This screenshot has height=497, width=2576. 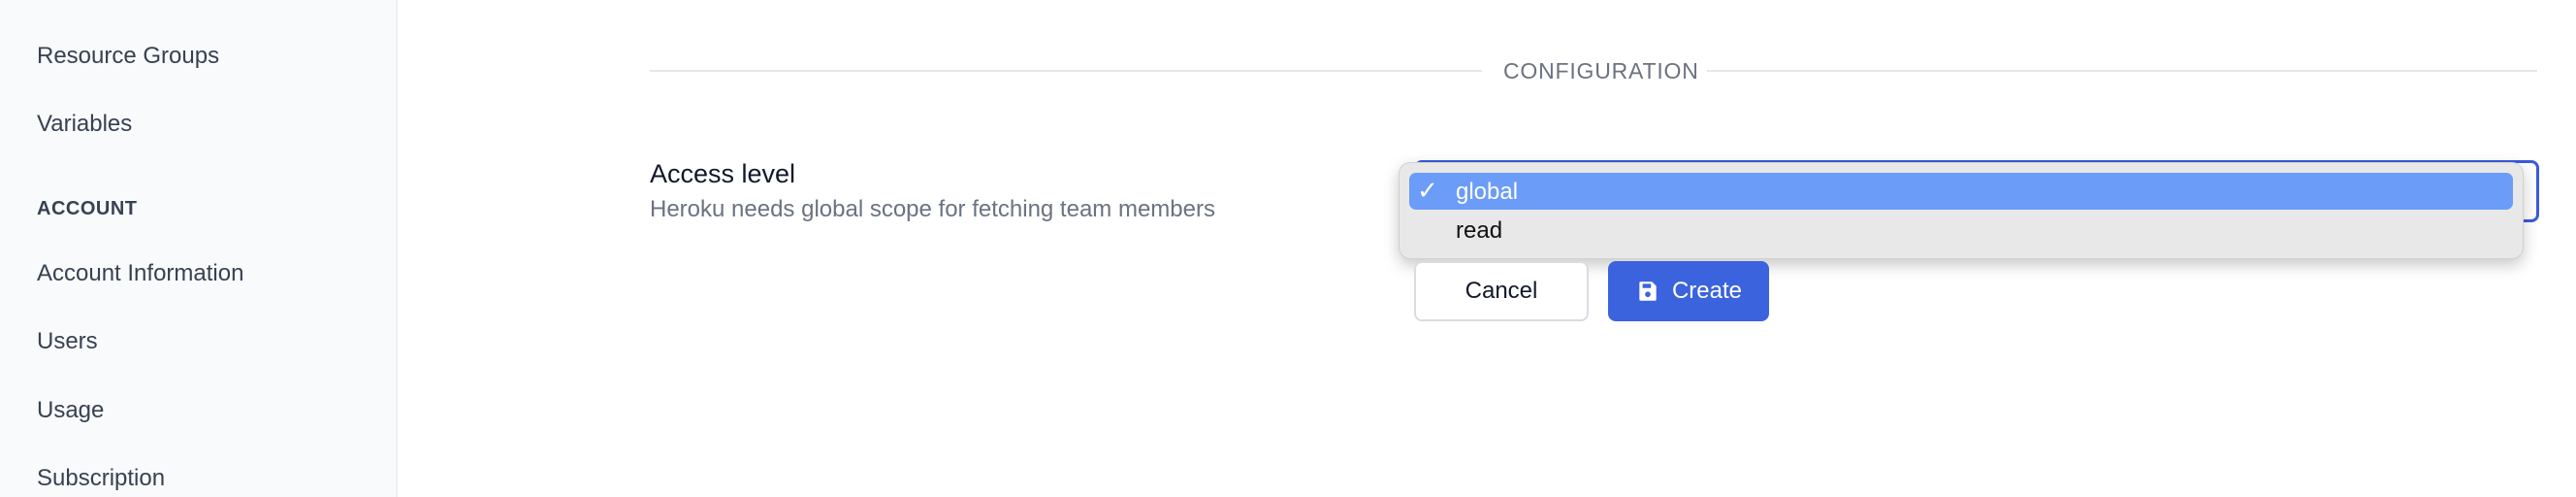 What do you see at coordinates (67, 341) in the screenshot?
I see `sidebar-item-users: Users` at bounding box center [67, 341].